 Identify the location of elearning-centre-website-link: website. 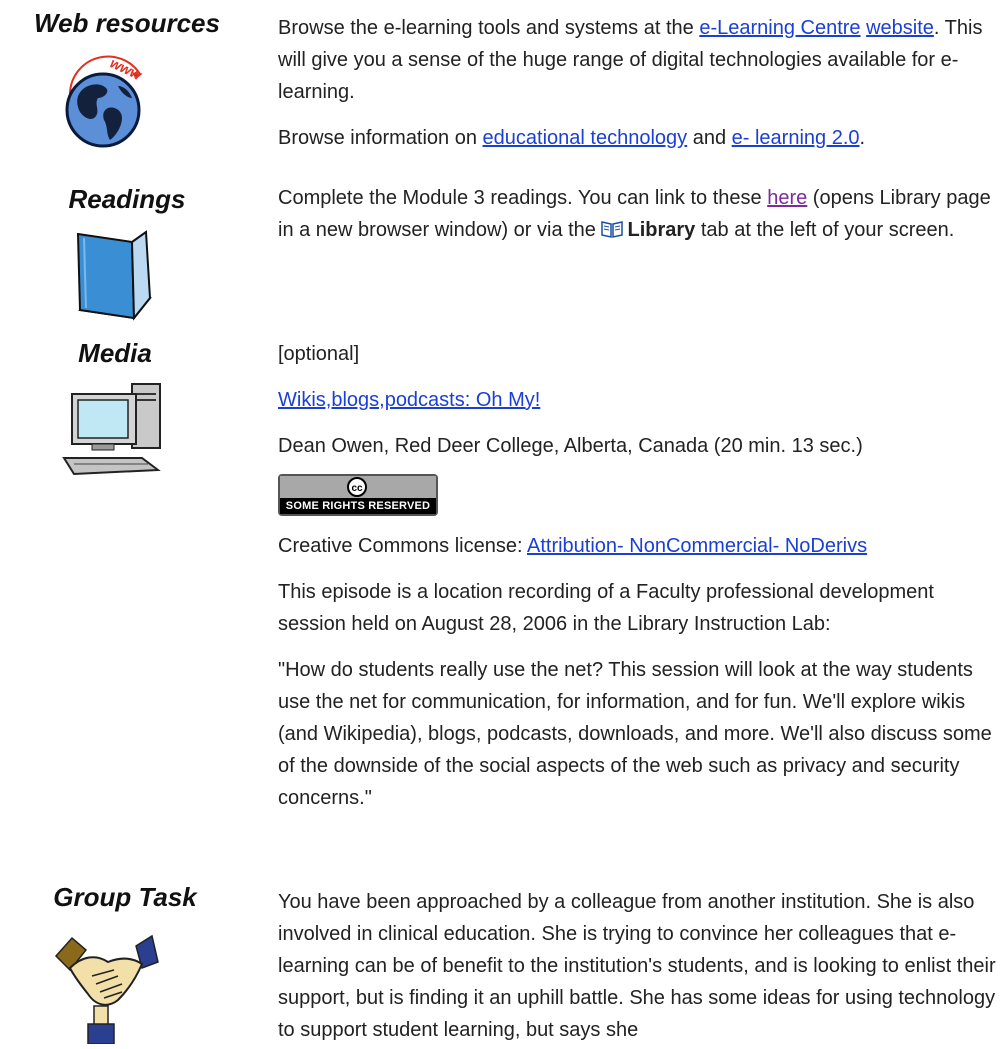
(900, 28).